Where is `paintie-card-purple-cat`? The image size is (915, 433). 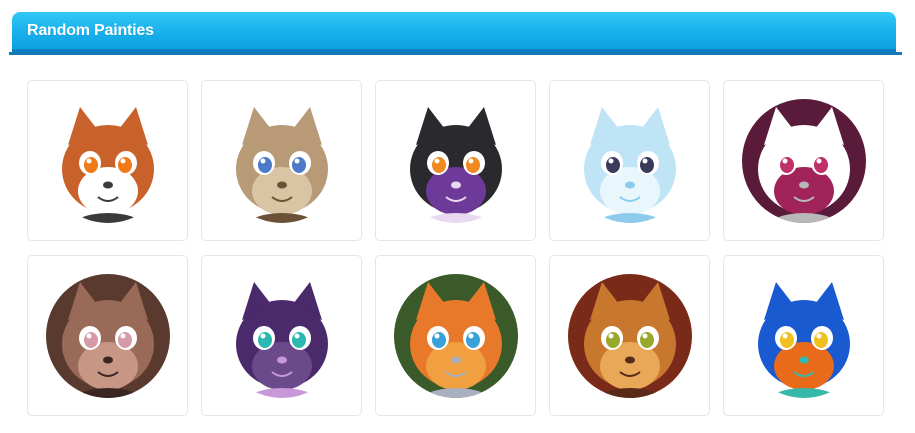
paintie-card-purple-cat is located at coordinates (281, 335).